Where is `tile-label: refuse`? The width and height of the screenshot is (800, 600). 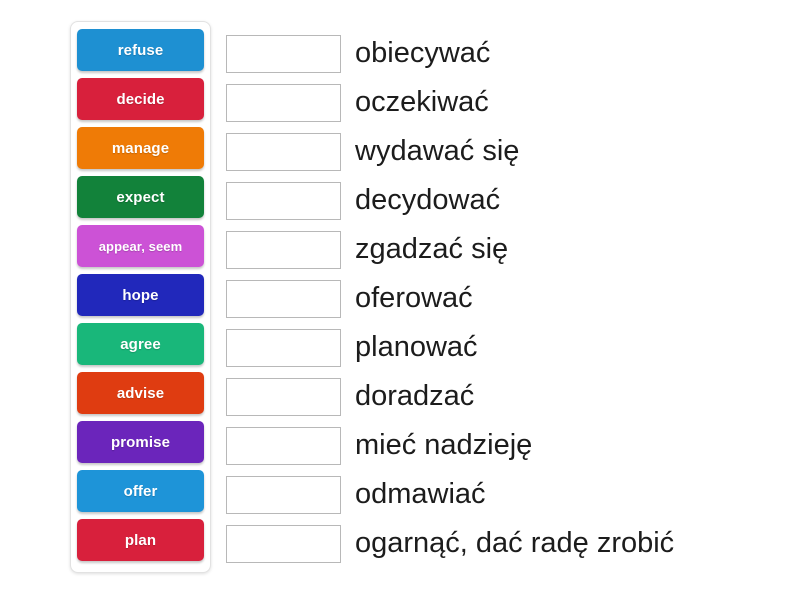 tile-label: refuse is located at coordinates (140, 50).